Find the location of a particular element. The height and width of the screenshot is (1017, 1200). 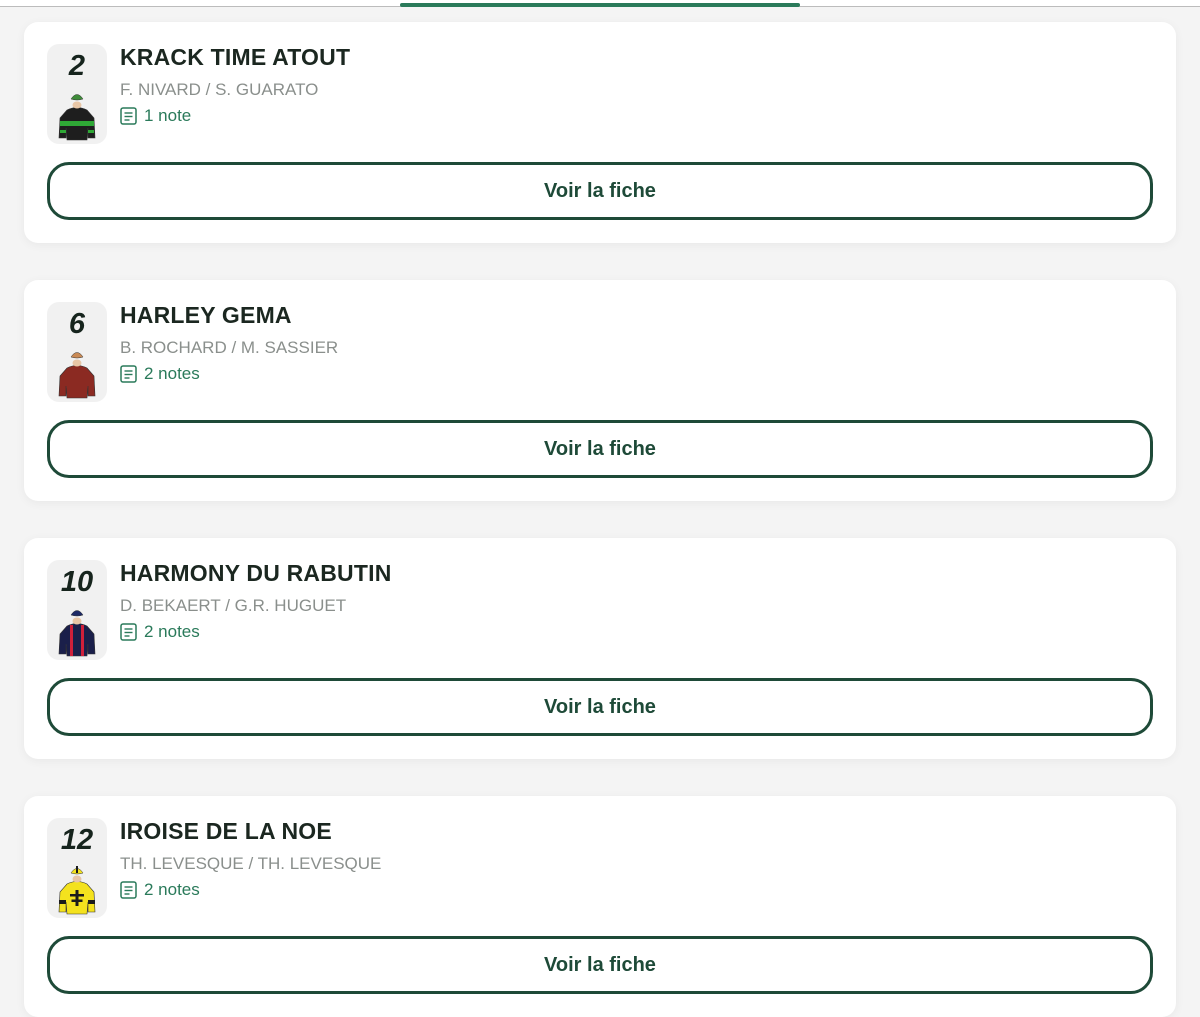

runner-number: 2 is located at coordinates (77, 66).